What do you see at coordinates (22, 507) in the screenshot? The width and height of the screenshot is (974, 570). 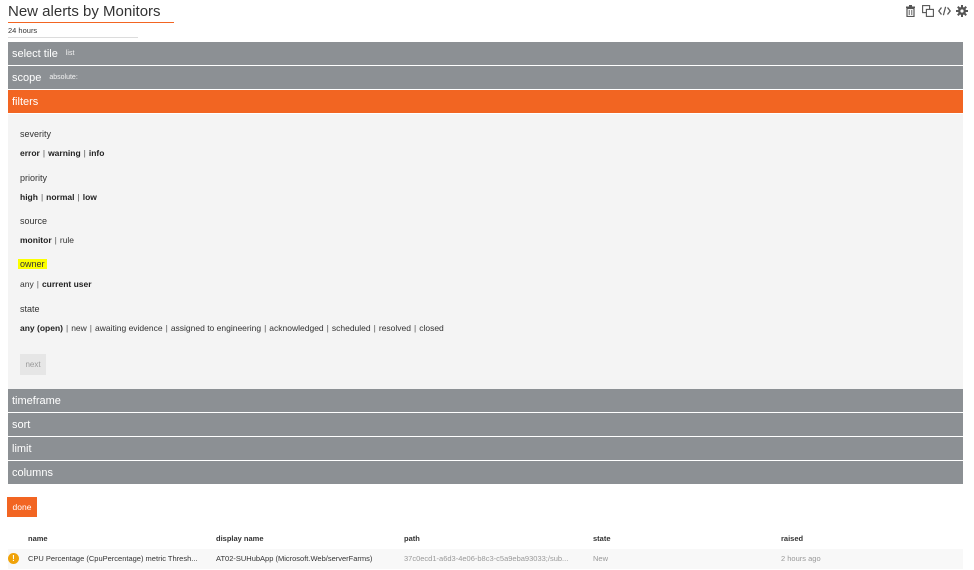 I see `done-button: done` at bounding box center [22, 507].